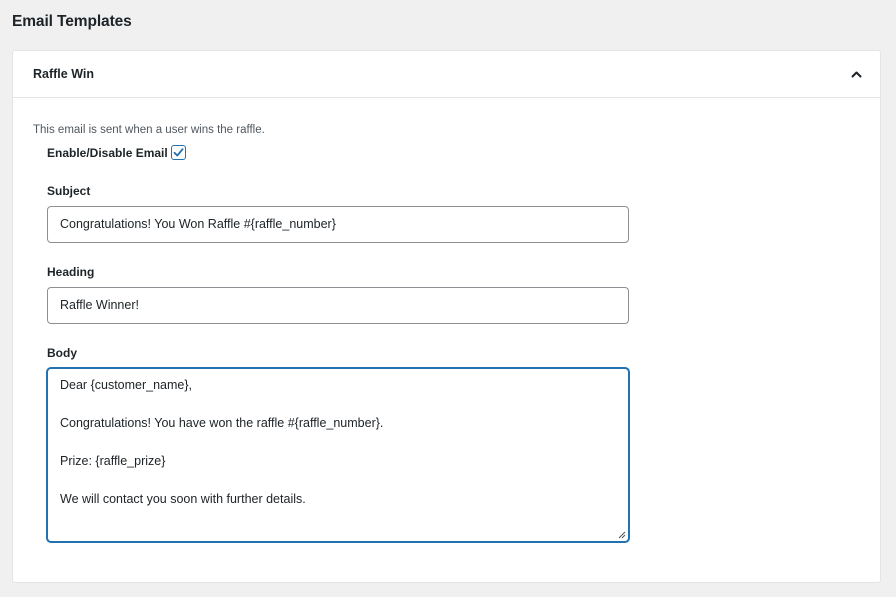 The image size is (896, 597). I want to click on enable-email-checkbox, so click(178, 152).